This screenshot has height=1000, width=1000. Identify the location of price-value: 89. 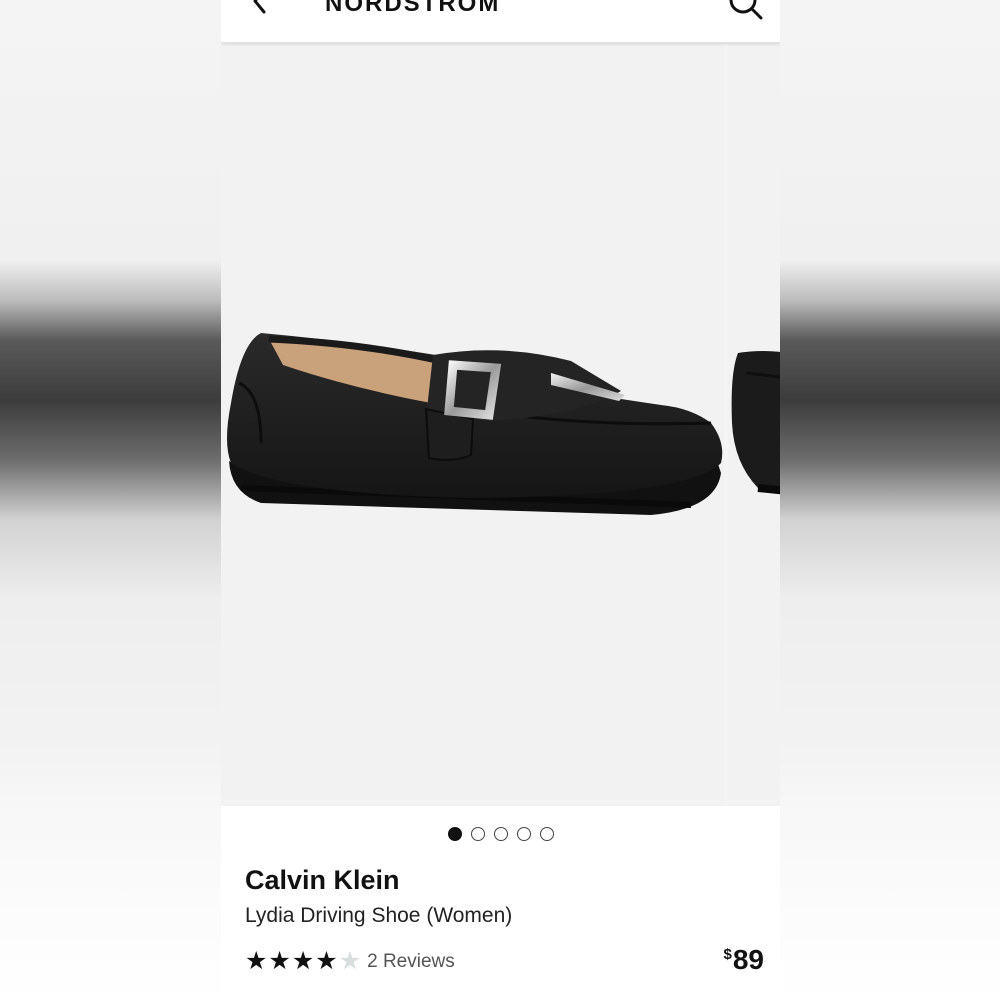
(748, 959).